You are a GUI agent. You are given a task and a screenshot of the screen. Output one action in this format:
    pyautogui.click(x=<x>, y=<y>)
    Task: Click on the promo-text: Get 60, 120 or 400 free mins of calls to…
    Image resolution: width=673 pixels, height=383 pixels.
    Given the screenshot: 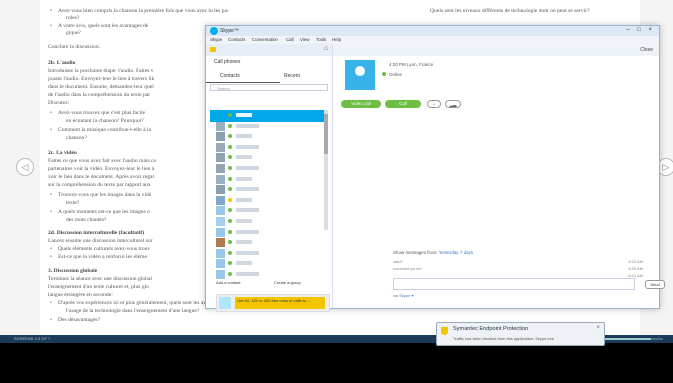 What is the action you would take?
    pyautogui.click(x=280, y=303)
    